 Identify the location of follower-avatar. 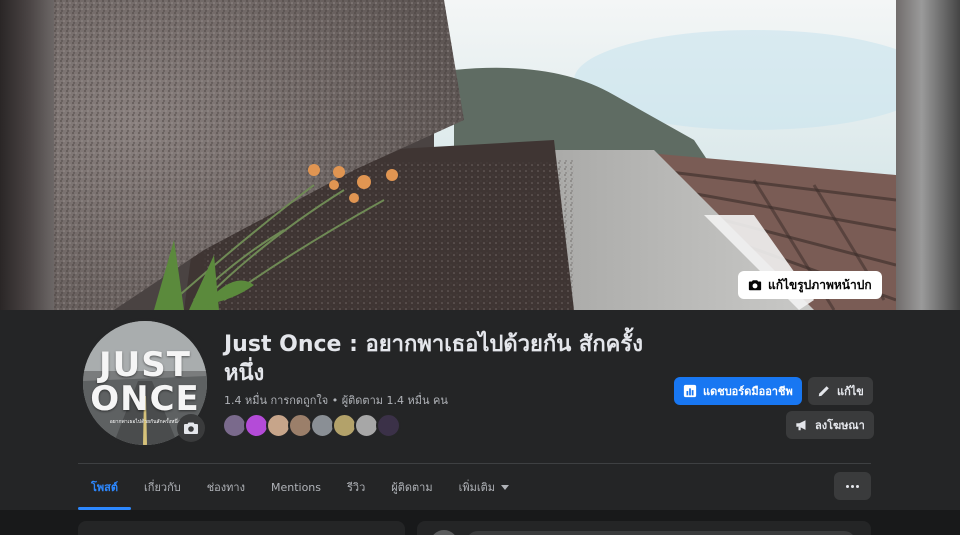
(388, 425).